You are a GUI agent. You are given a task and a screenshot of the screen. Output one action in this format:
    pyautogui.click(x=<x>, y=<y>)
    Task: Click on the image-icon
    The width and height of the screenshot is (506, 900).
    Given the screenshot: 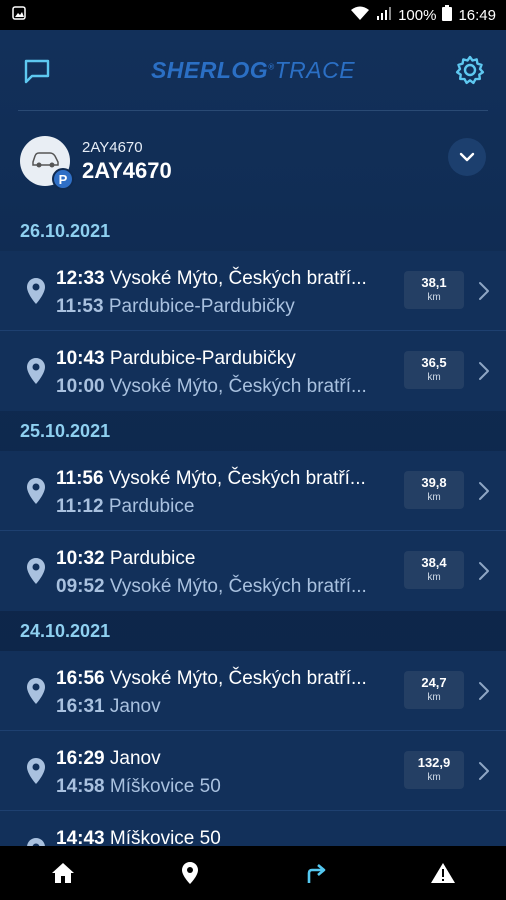 What is the action you would take?
    pyautogui.click(x=19, y=15)
    